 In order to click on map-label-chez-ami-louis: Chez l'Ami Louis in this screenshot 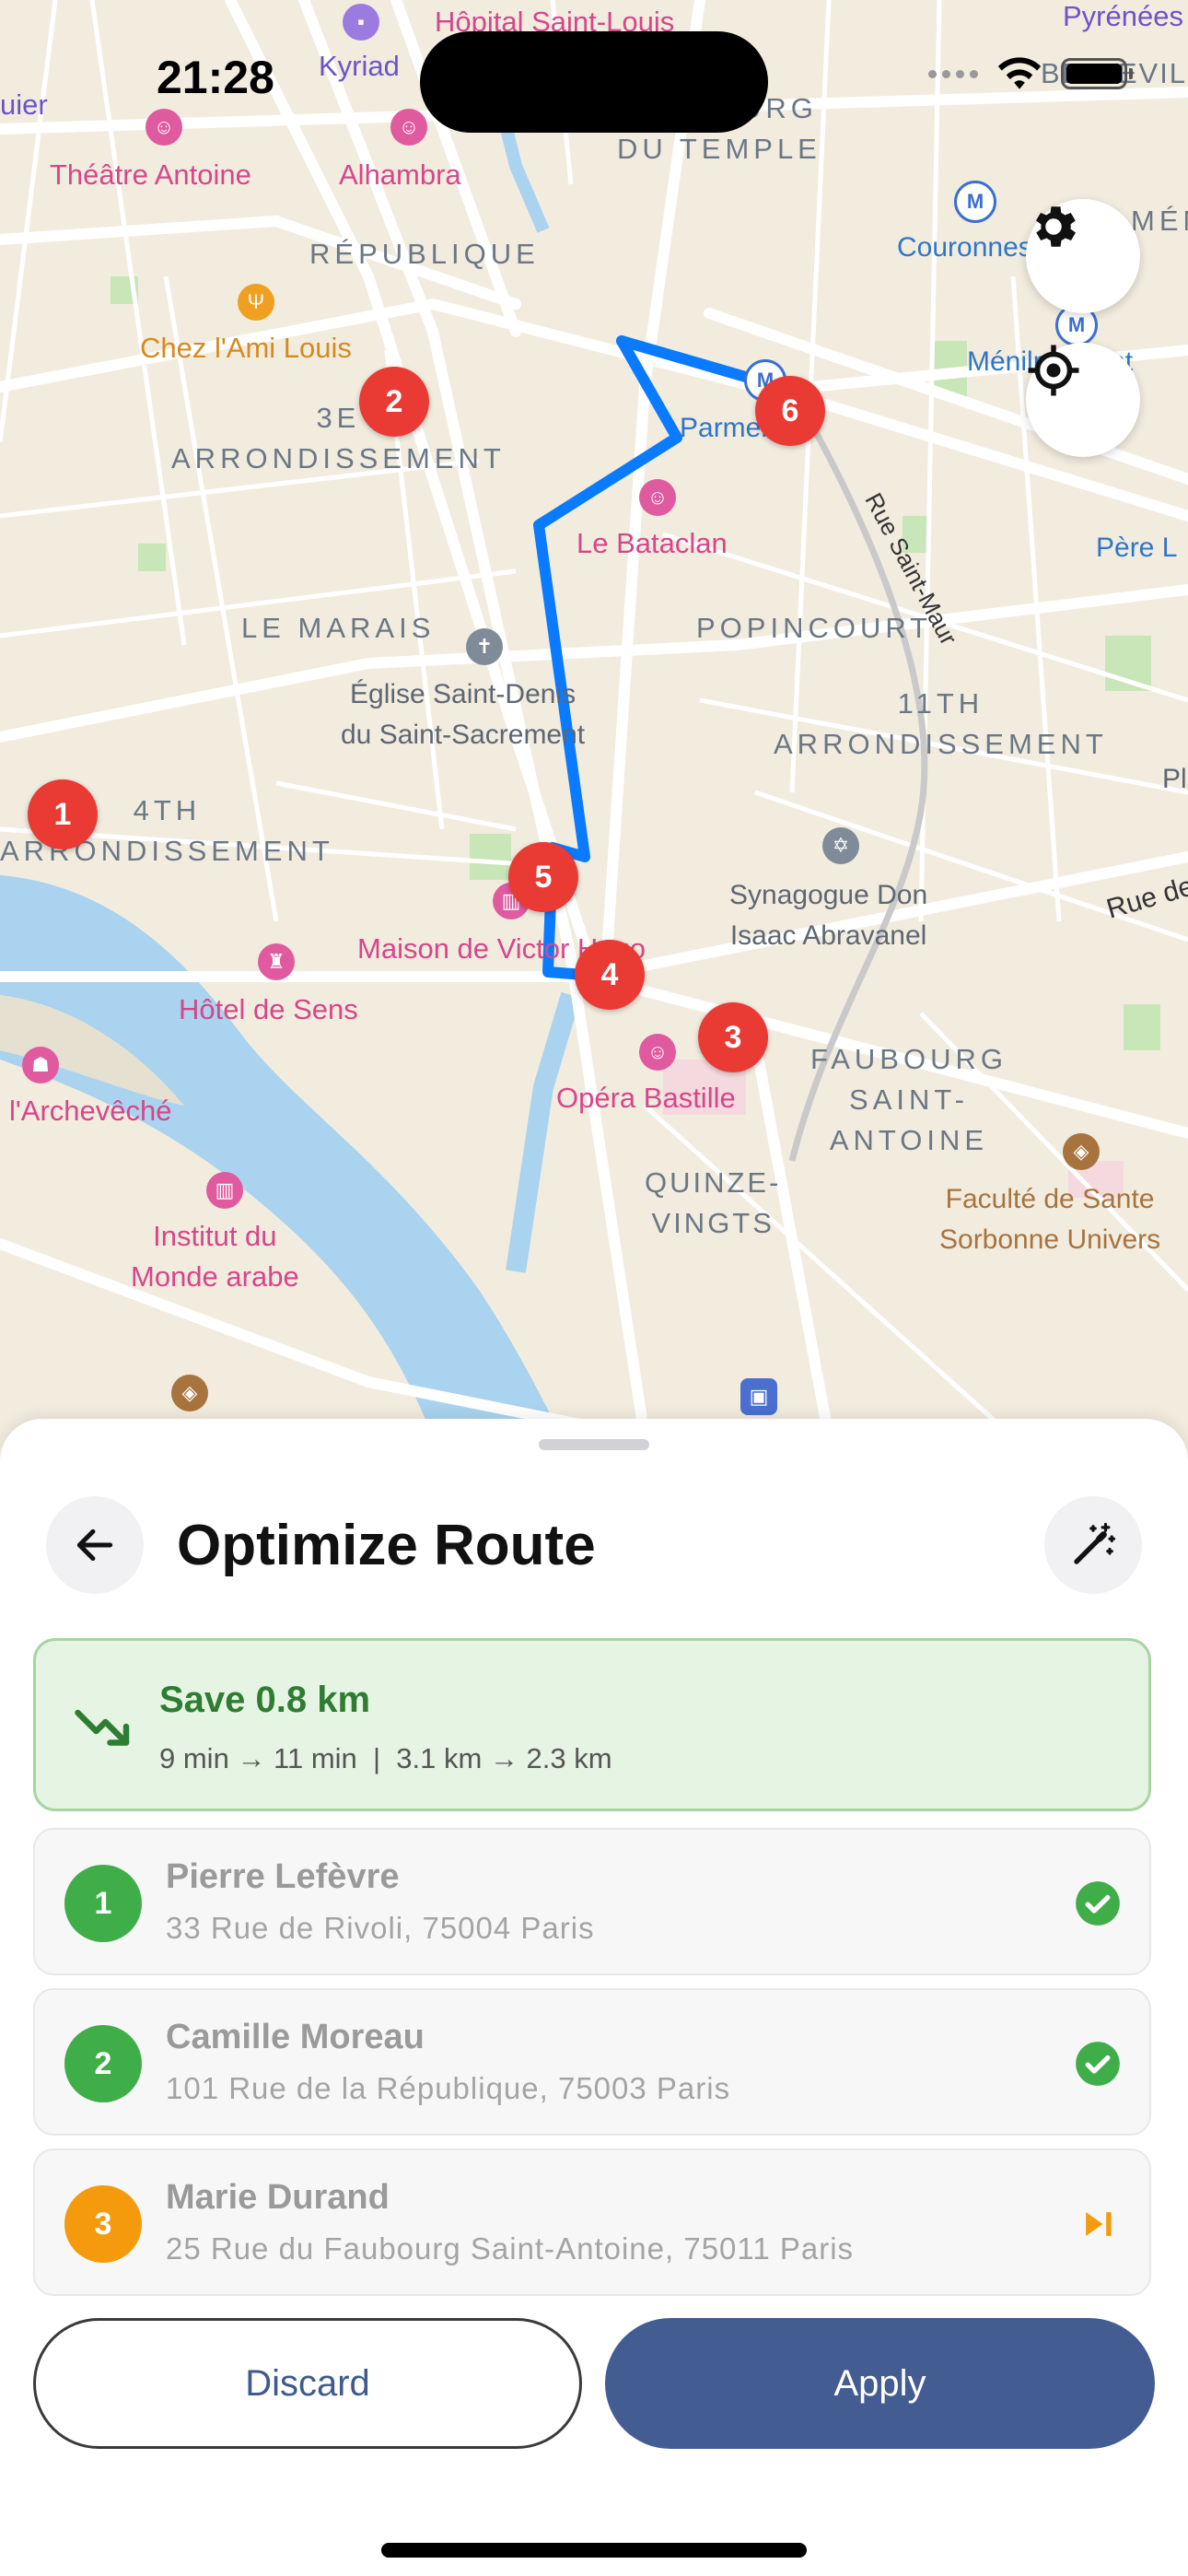, I will do `click(246, 348)`.